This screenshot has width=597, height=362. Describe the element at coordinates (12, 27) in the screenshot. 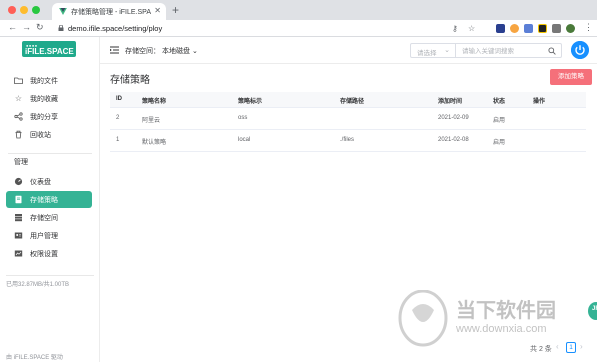

I see `back-icon: ←` at that location.